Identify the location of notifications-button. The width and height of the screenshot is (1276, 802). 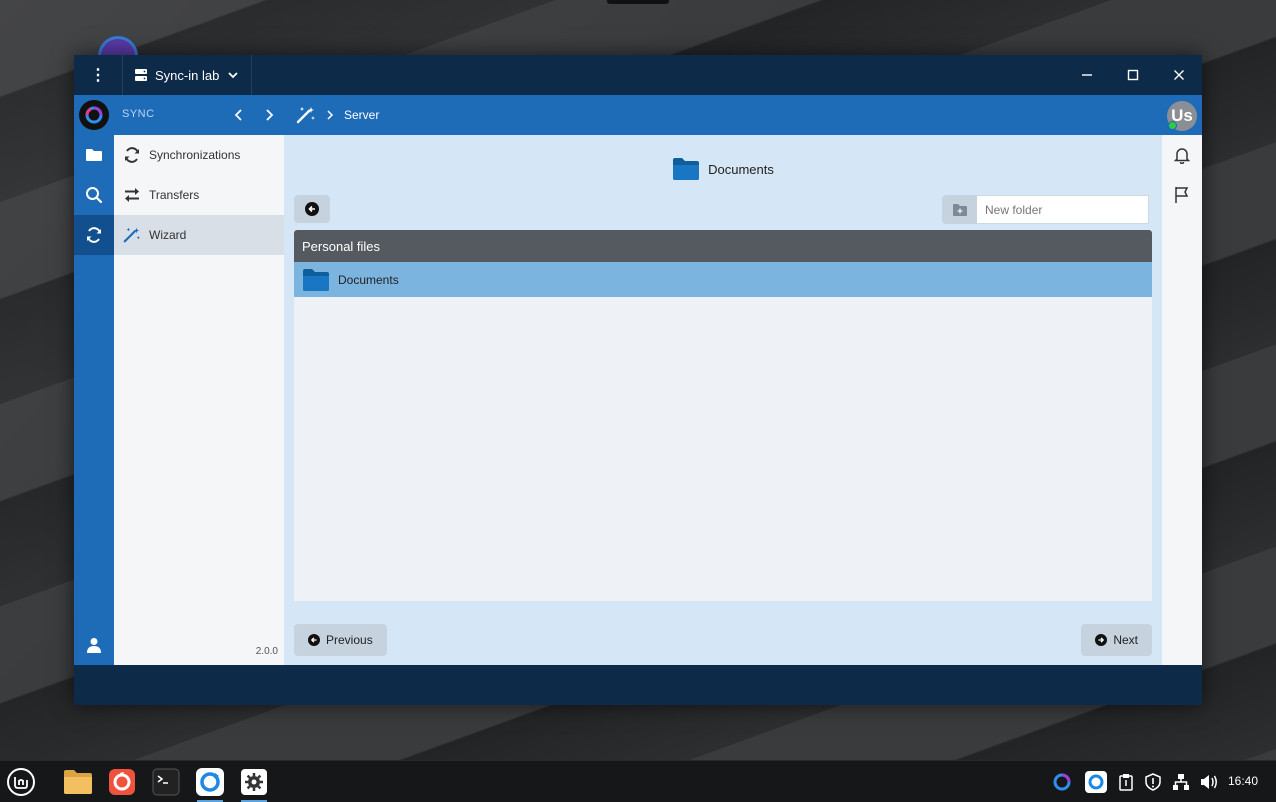
(1182, 155).